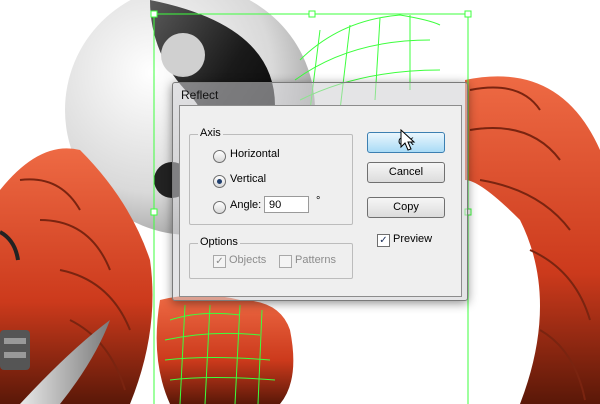 The image size is (600, 404). What do you see at coordinates (406, 172) in the screenshot?
I see `cancel-button: Cancel` at bounding box center [406, 172].